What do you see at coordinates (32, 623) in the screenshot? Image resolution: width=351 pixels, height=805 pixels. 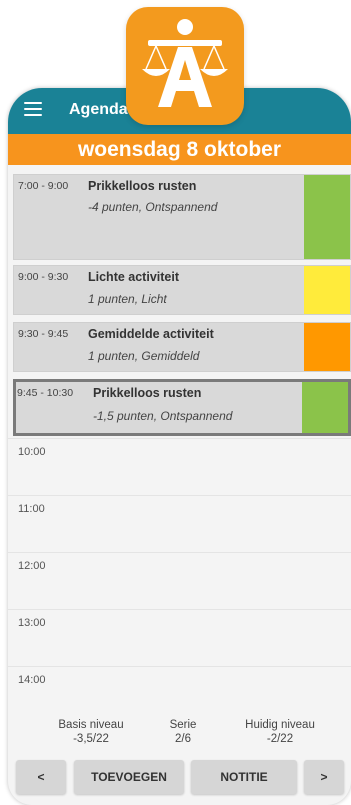 I see `hour-label: 13:00` at bounding box center [32, 623].